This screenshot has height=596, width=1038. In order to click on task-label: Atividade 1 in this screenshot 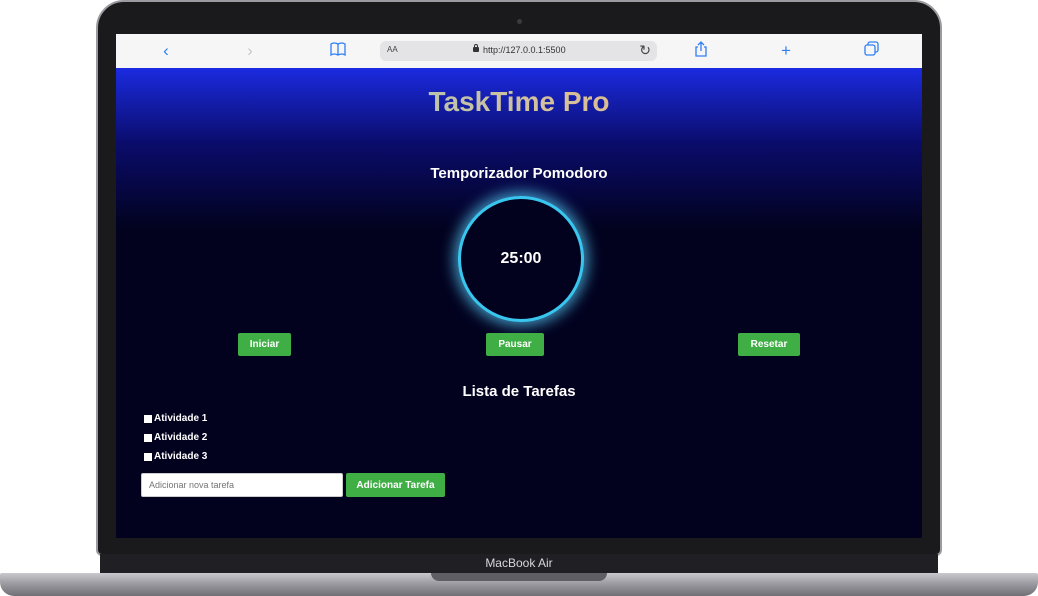, I will do `click(181, 418)`.